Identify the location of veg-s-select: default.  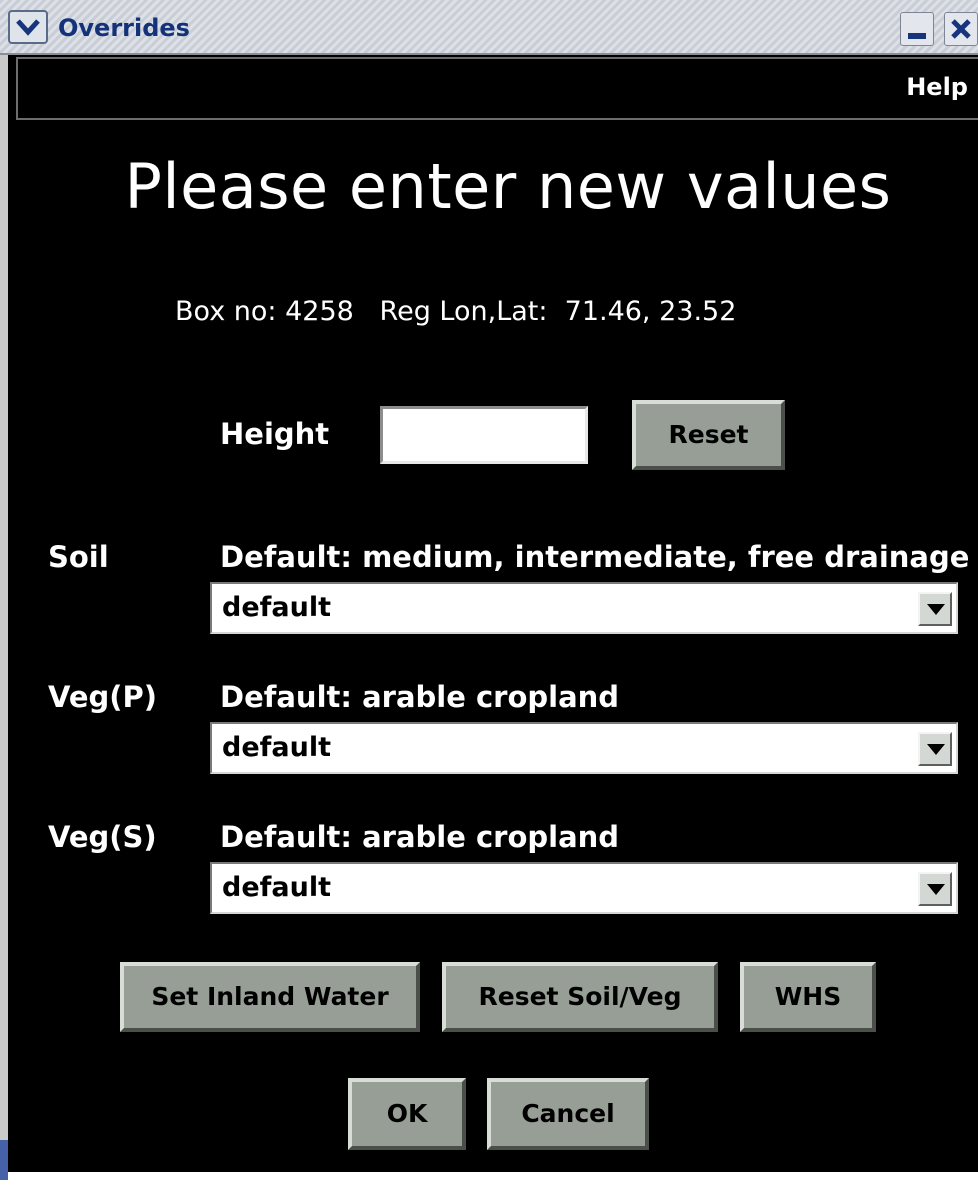
(584, 888).